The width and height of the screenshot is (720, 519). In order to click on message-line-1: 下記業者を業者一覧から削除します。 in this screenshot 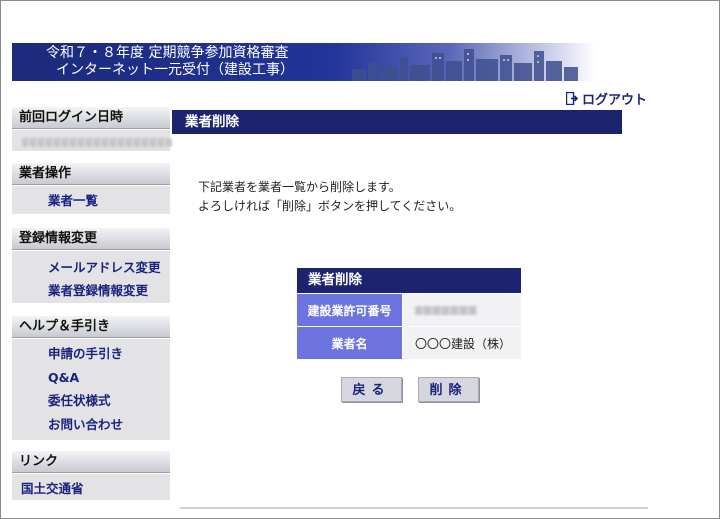, I will do `click(299, 187)`.